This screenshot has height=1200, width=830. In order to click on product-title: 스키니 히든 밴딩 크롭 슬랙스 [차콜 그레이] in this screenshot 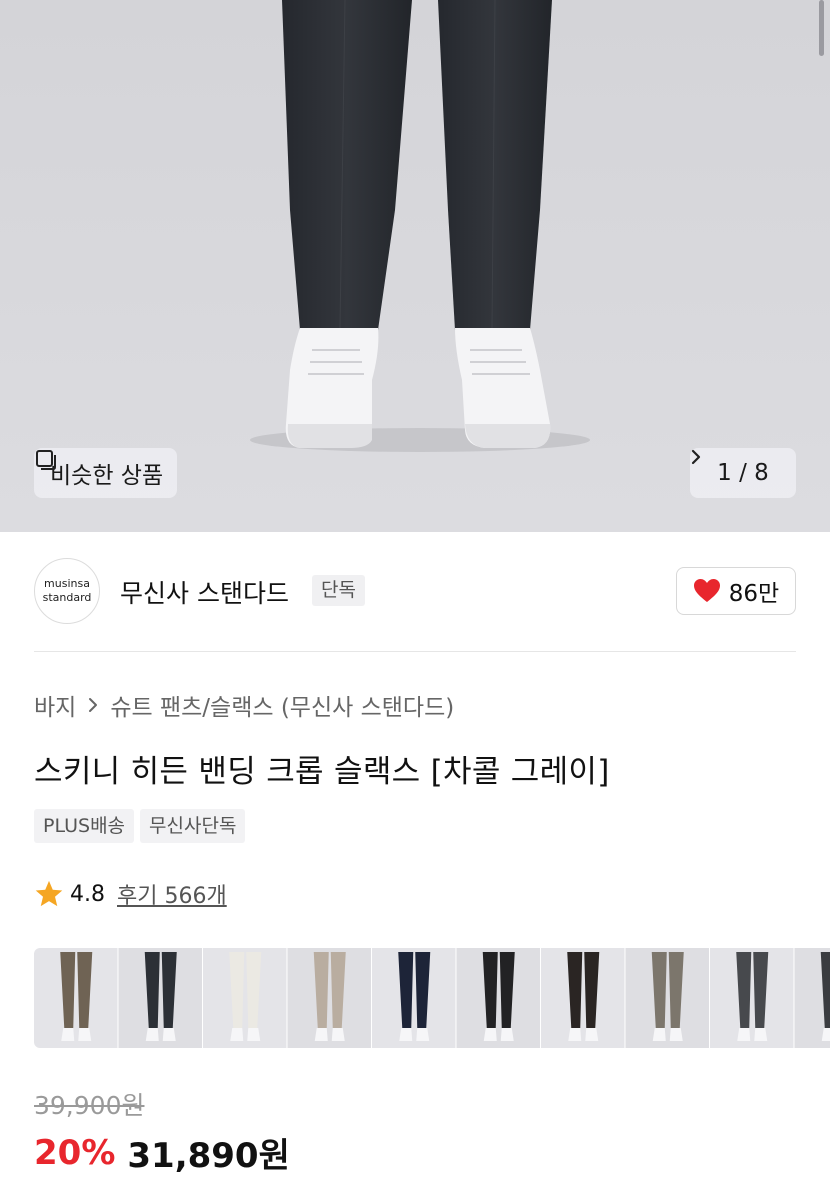, I will do `click(322, 772)`.